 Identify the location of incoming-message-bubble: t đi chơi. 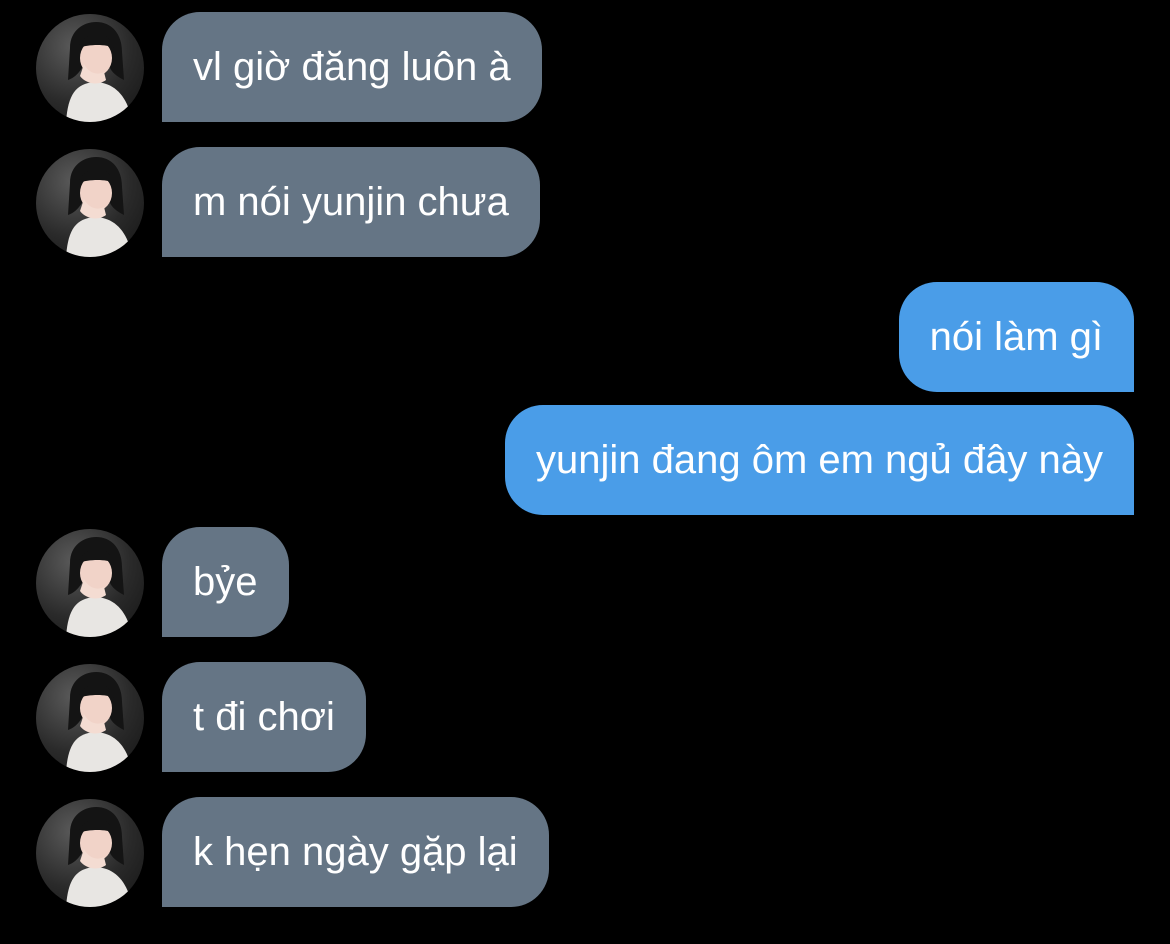
(264, 717).